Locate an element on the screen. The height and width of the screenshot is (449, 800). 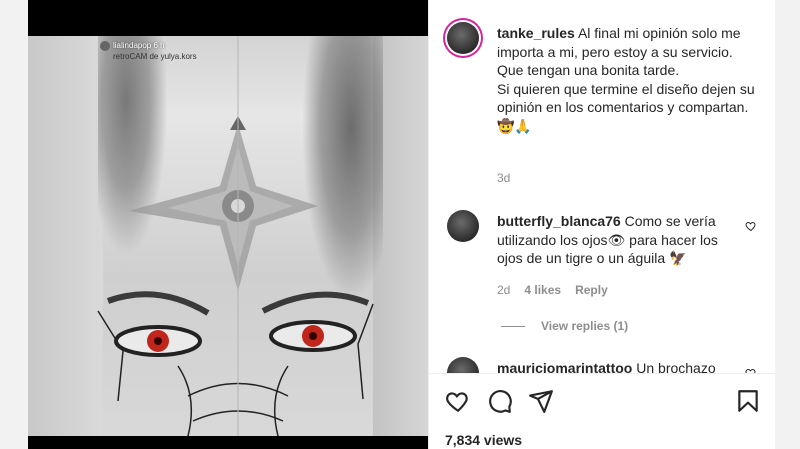
replies-divider is located at coordinates (513, 327).